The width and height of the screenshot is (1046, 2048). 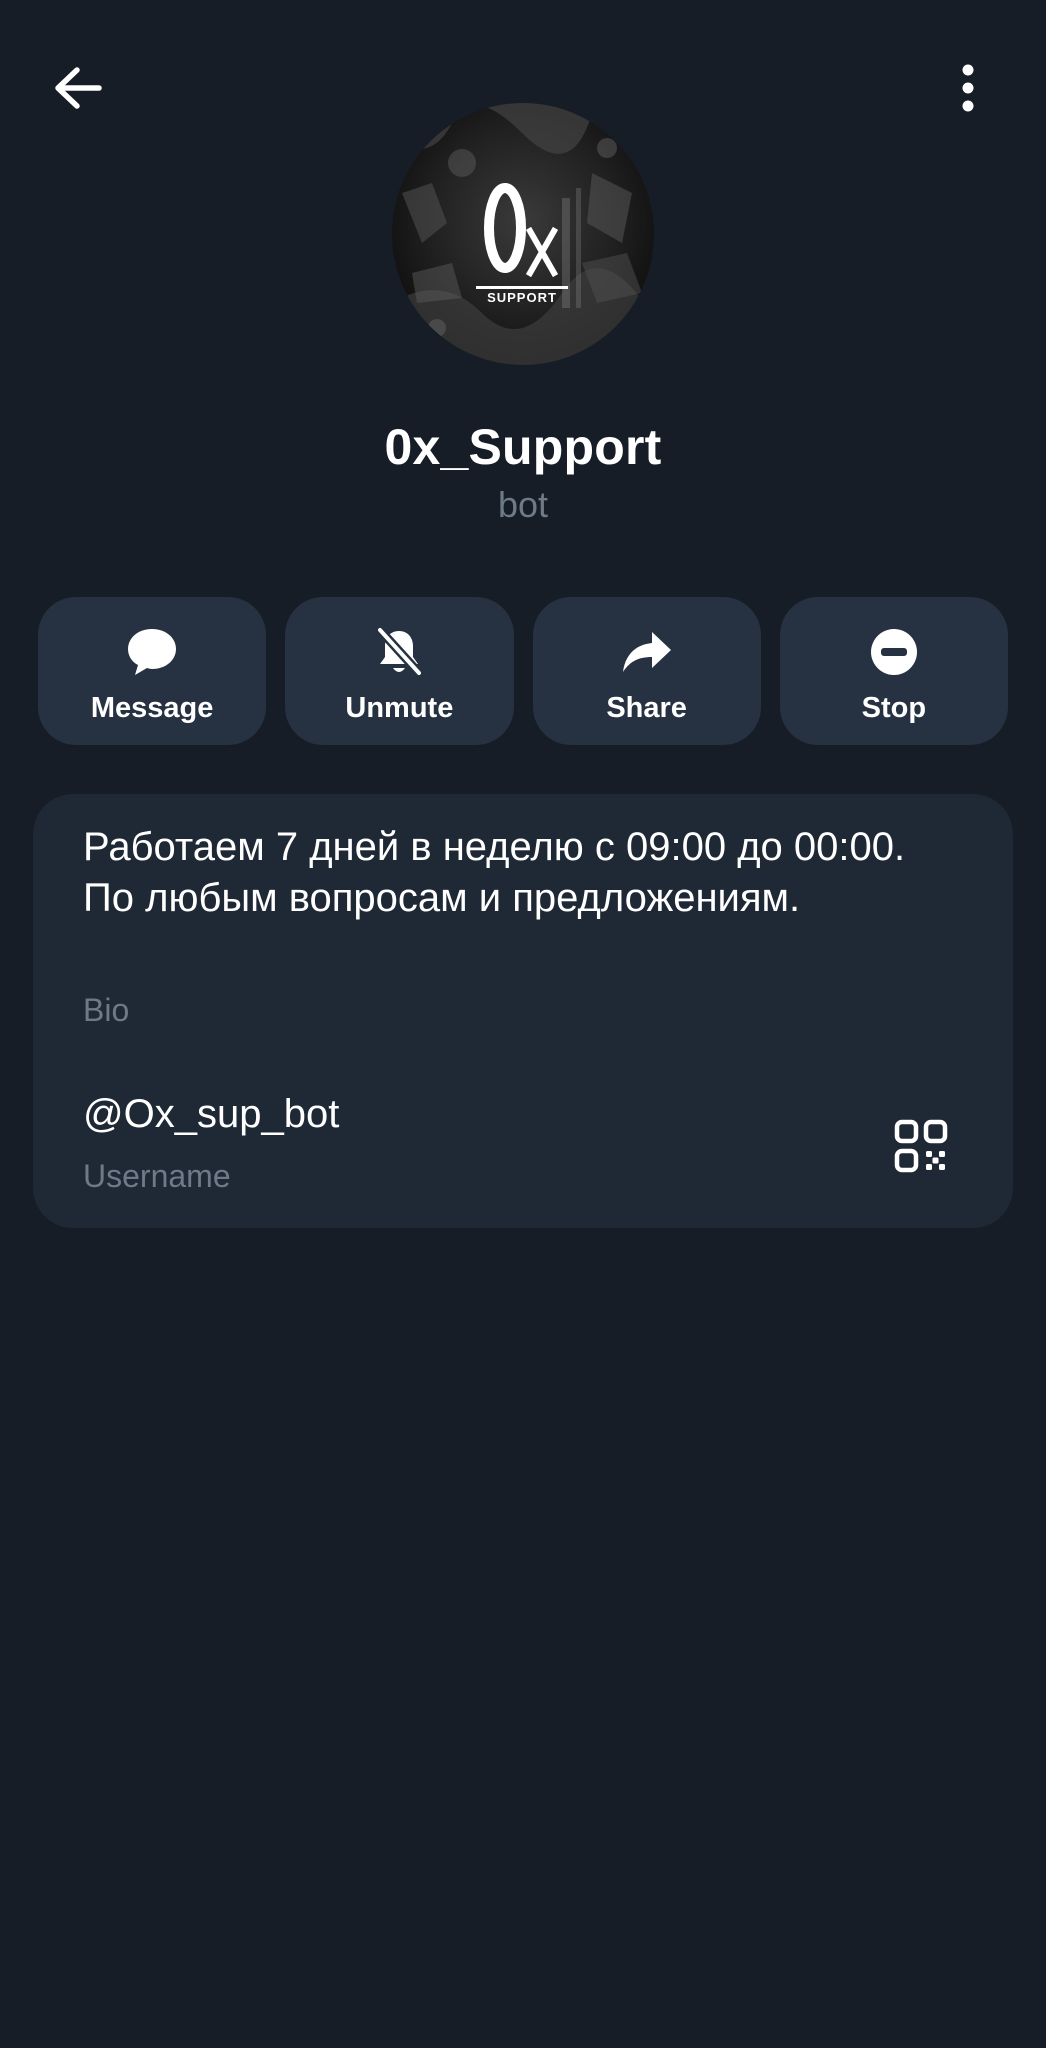 I want to click on profile-subtitle: bot, so click(x=523, y=504).